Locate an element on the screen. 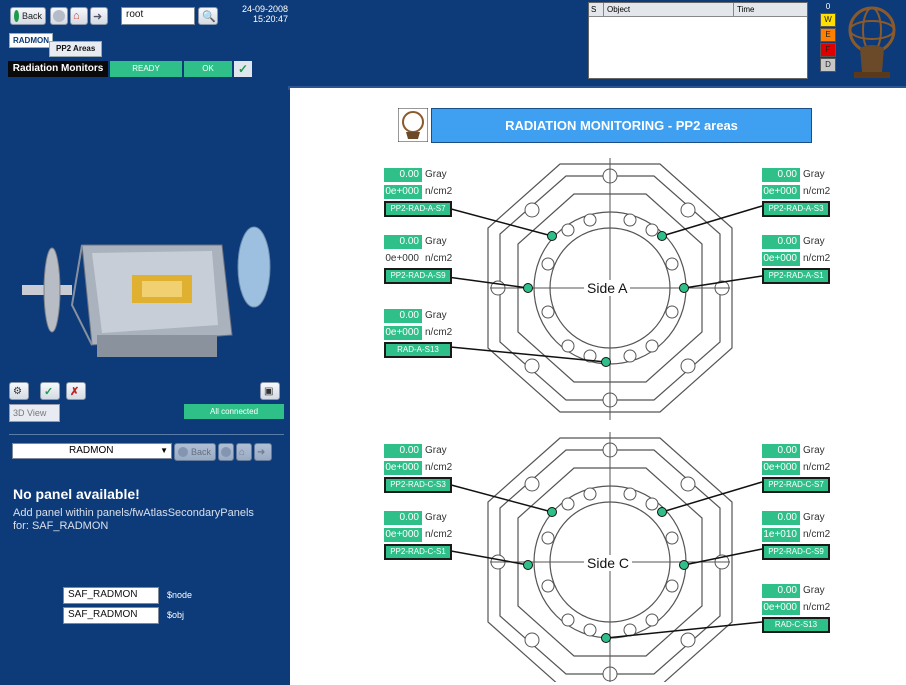  dropdown-value: RADMON is located at coordinates (91, 450).